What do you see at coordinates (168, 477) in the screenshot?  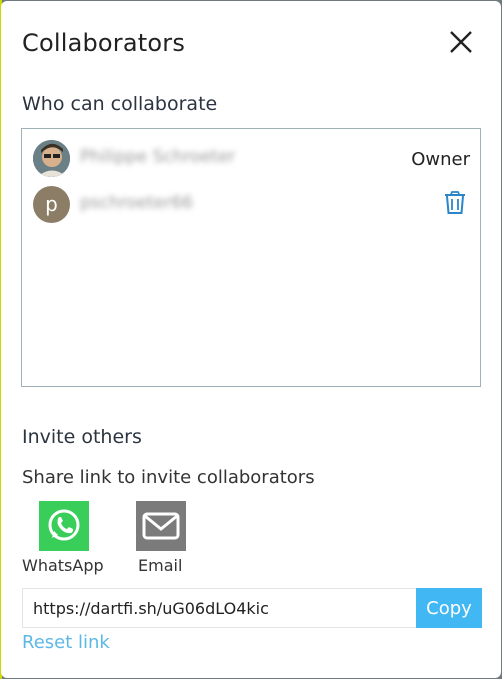 I see `share-link-text: Share link to invite collaborators` at bounding box center [168, 477].